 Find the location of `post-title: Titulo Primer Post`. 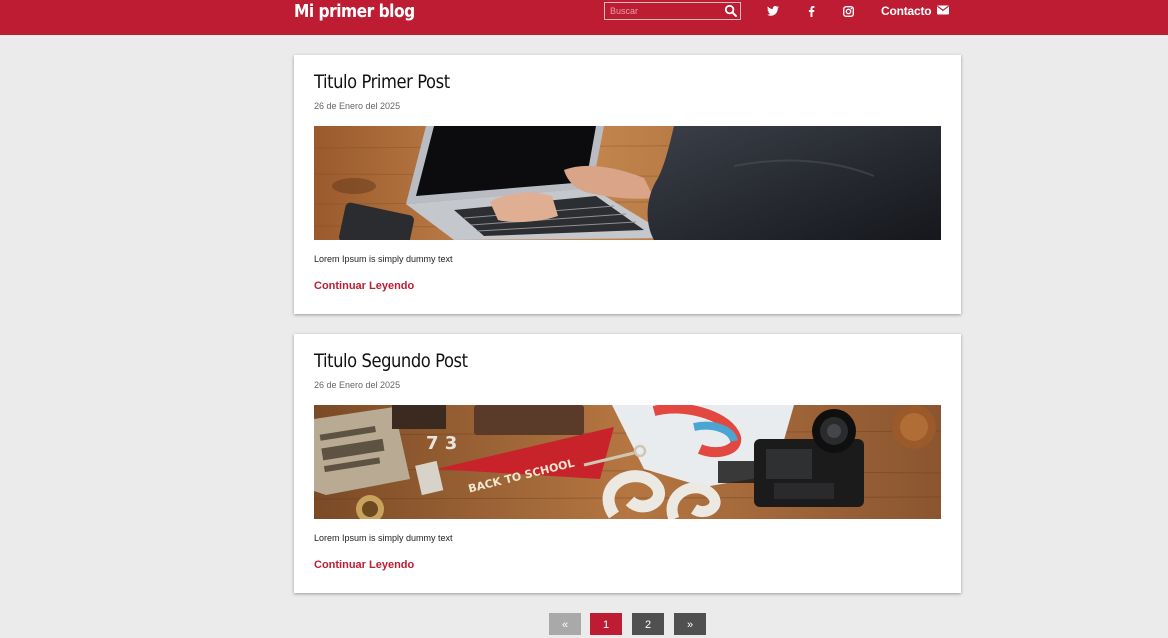

post-title: Titulo Primer Post is located at coordinates (382, 82).